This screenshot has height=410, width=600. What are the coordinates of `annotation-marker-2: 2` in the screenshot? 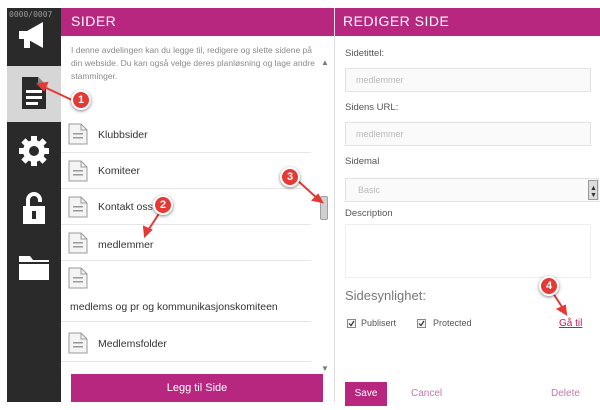 It's located at (163, 205).